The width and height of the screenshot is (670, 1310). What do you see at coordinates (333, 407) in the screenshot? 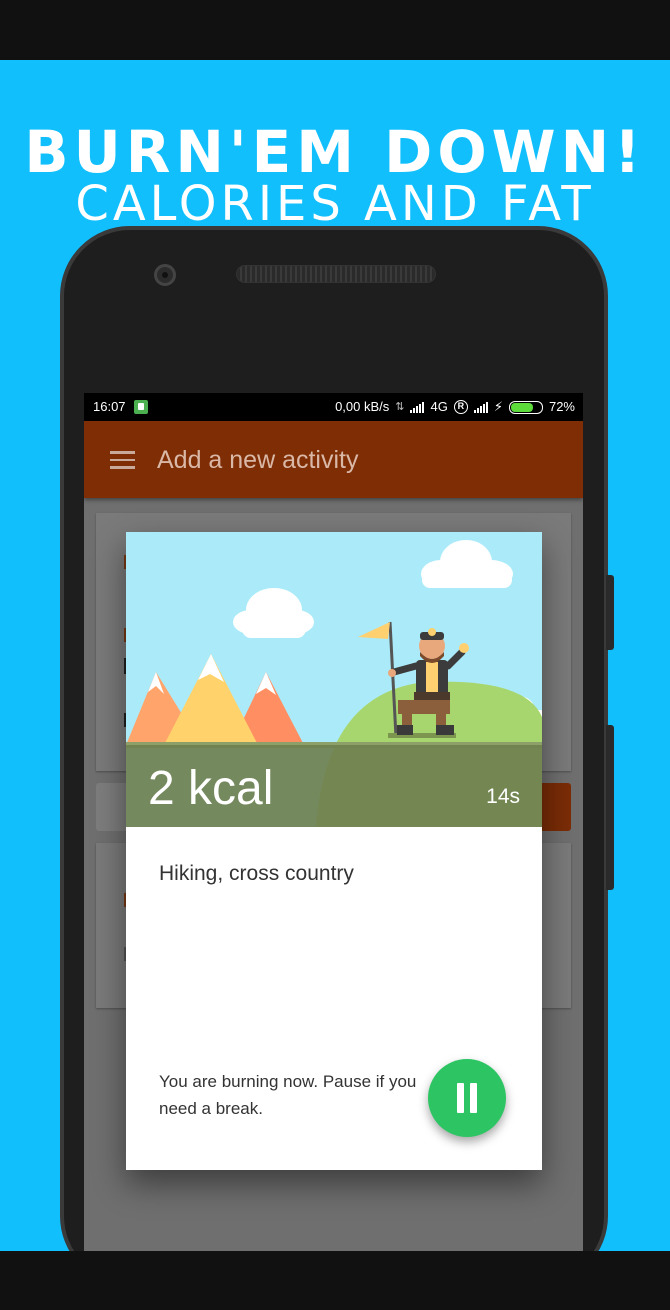
I see `status-bar: 16:07 0,00 kB/s ⇅ 4G R ⚡ 72%` at bounding box center [333, 407].